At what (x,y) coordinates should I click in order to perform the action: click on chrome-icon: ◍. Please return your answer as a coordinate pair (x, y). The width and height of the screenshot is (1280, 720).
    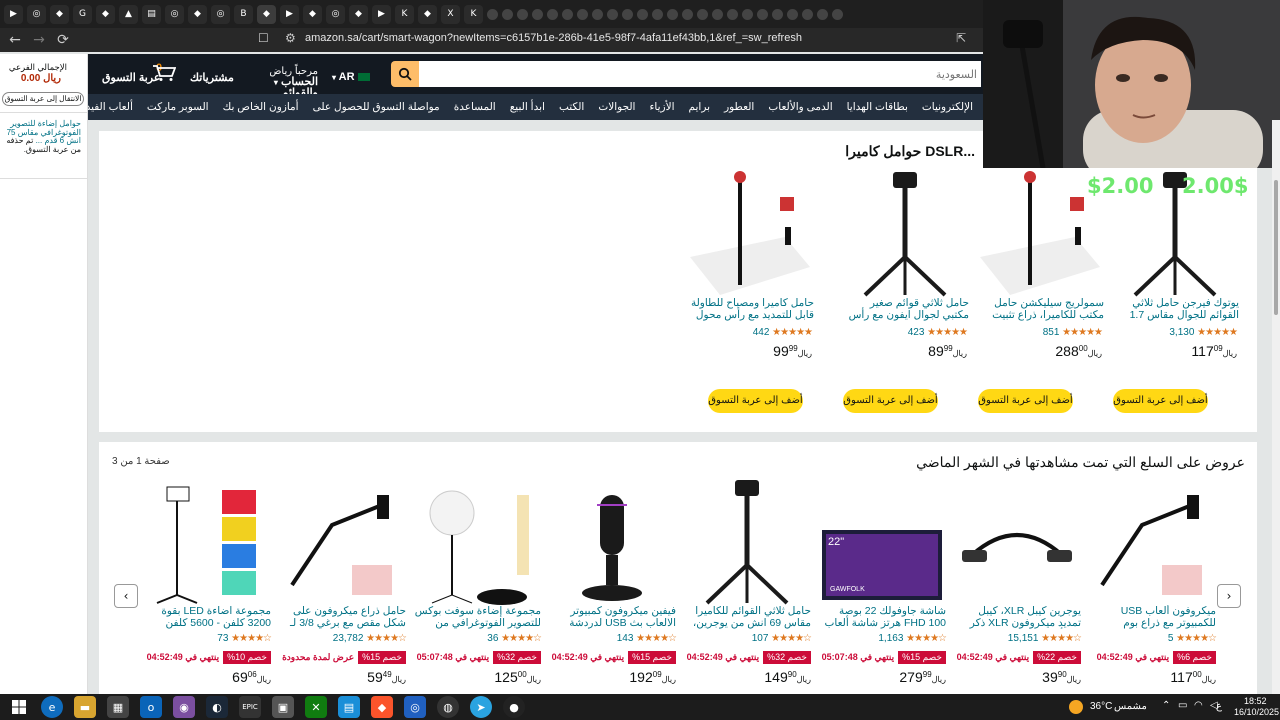
    Looking at the image, I should click on (448, 707).